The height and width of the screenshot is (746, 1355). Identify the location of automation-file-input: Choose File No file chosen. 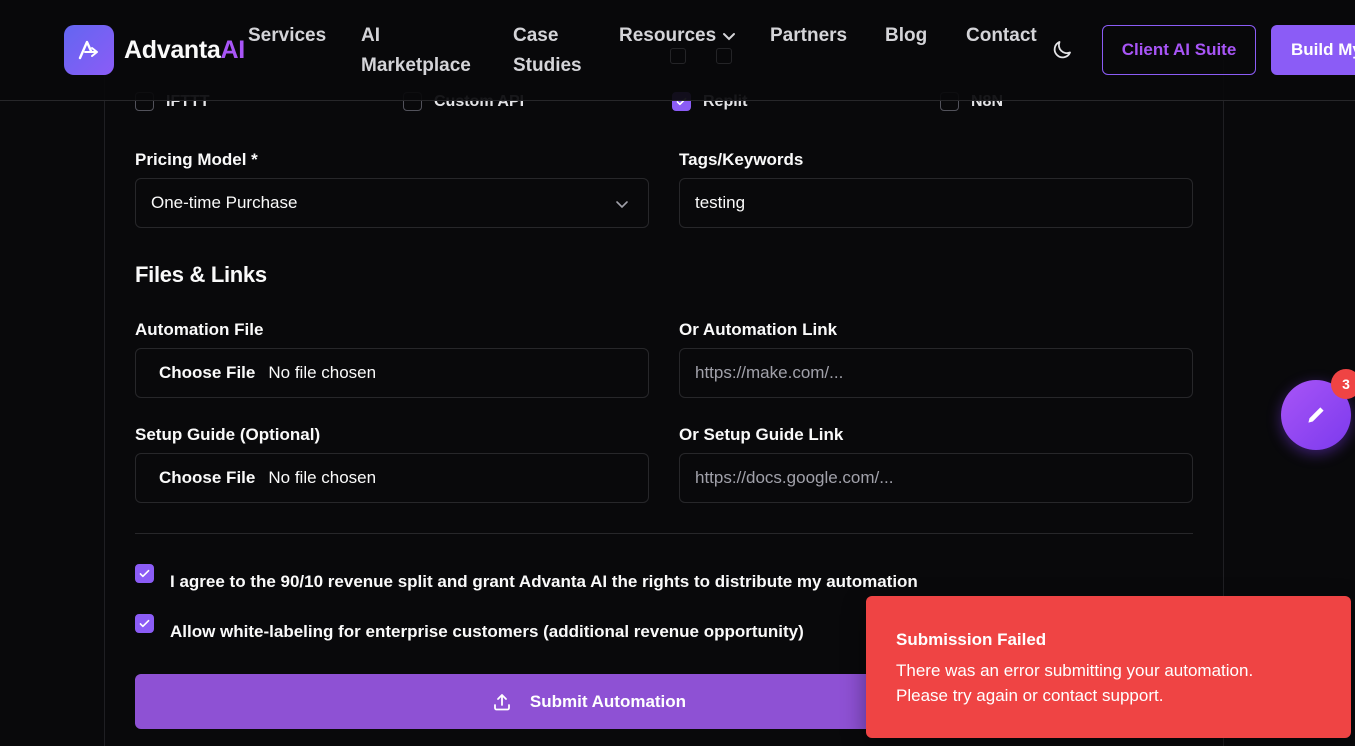
(392, 373).